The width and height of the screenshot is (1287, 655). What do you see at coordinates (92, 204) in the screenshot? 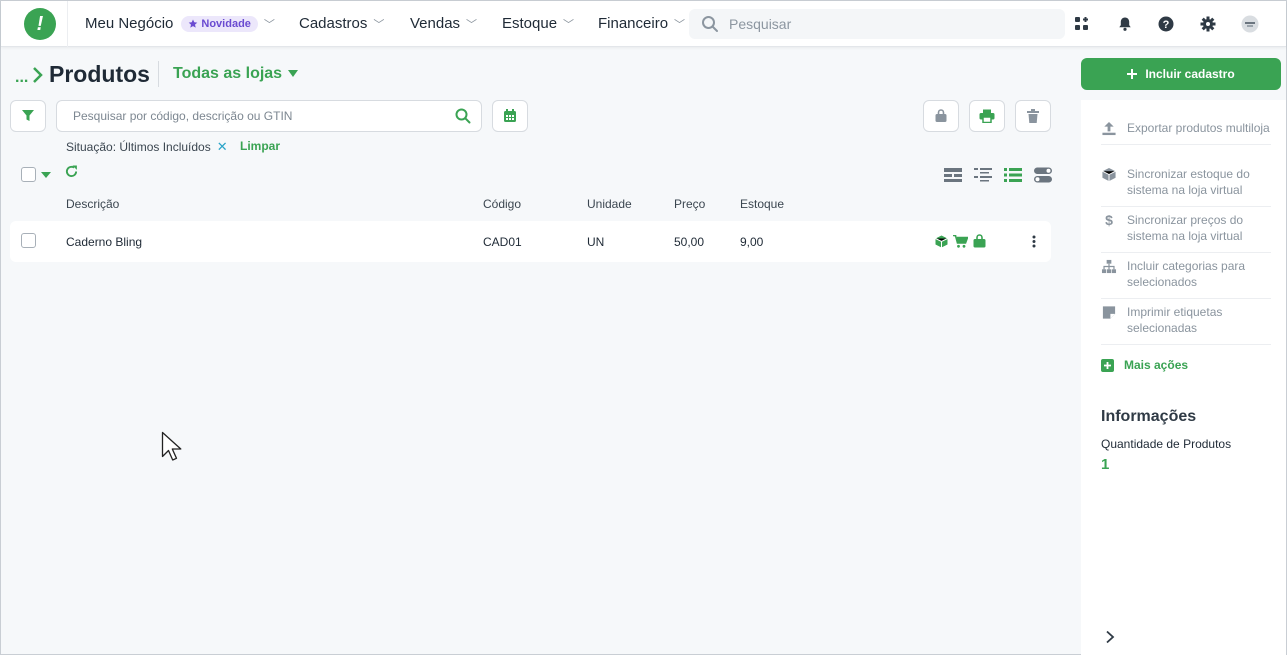
I see `column-header-descricao: Descrição` at bounding box center [92, 204].